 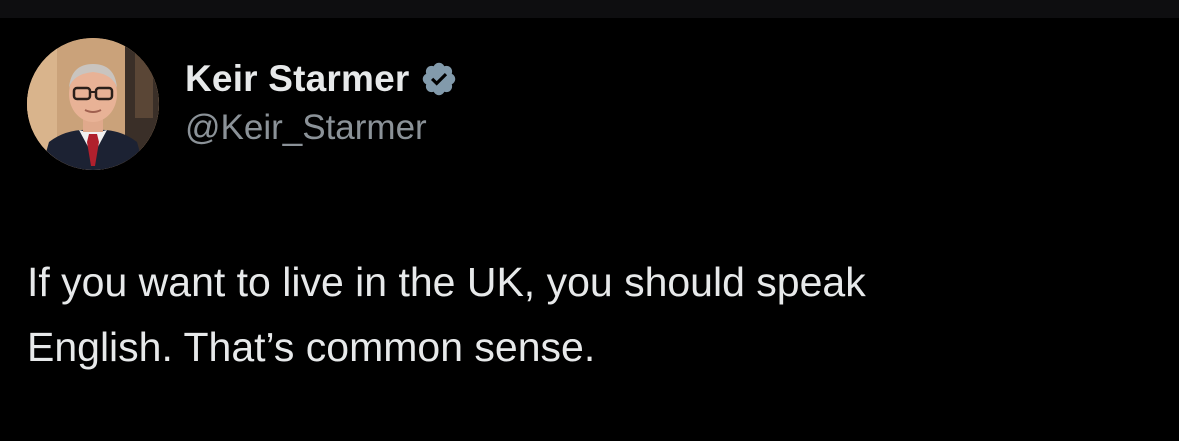 What do you see at coordinates (439, 79) in the screenshot?
I see `verified-badge-icon` at bounding box center [439, 79].